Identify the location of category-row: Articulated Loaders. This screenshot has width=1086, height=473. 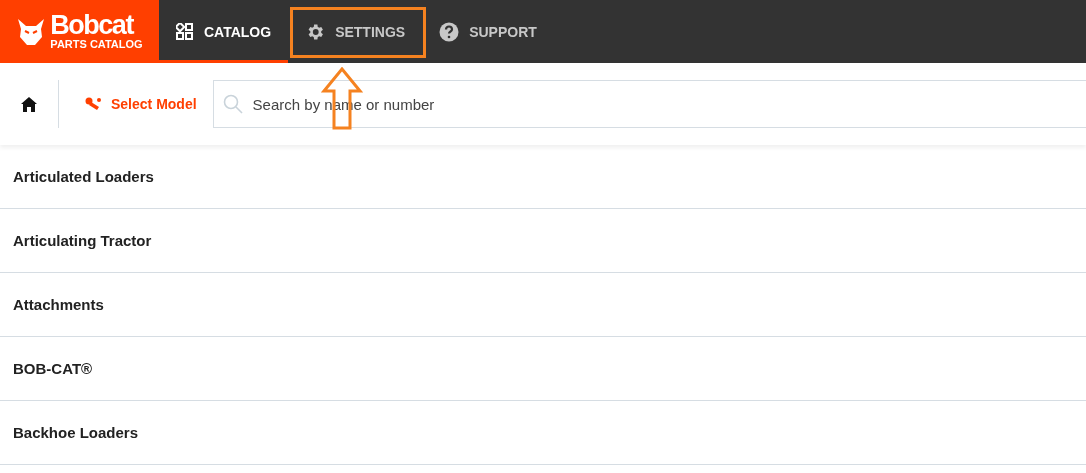
(543, 177).